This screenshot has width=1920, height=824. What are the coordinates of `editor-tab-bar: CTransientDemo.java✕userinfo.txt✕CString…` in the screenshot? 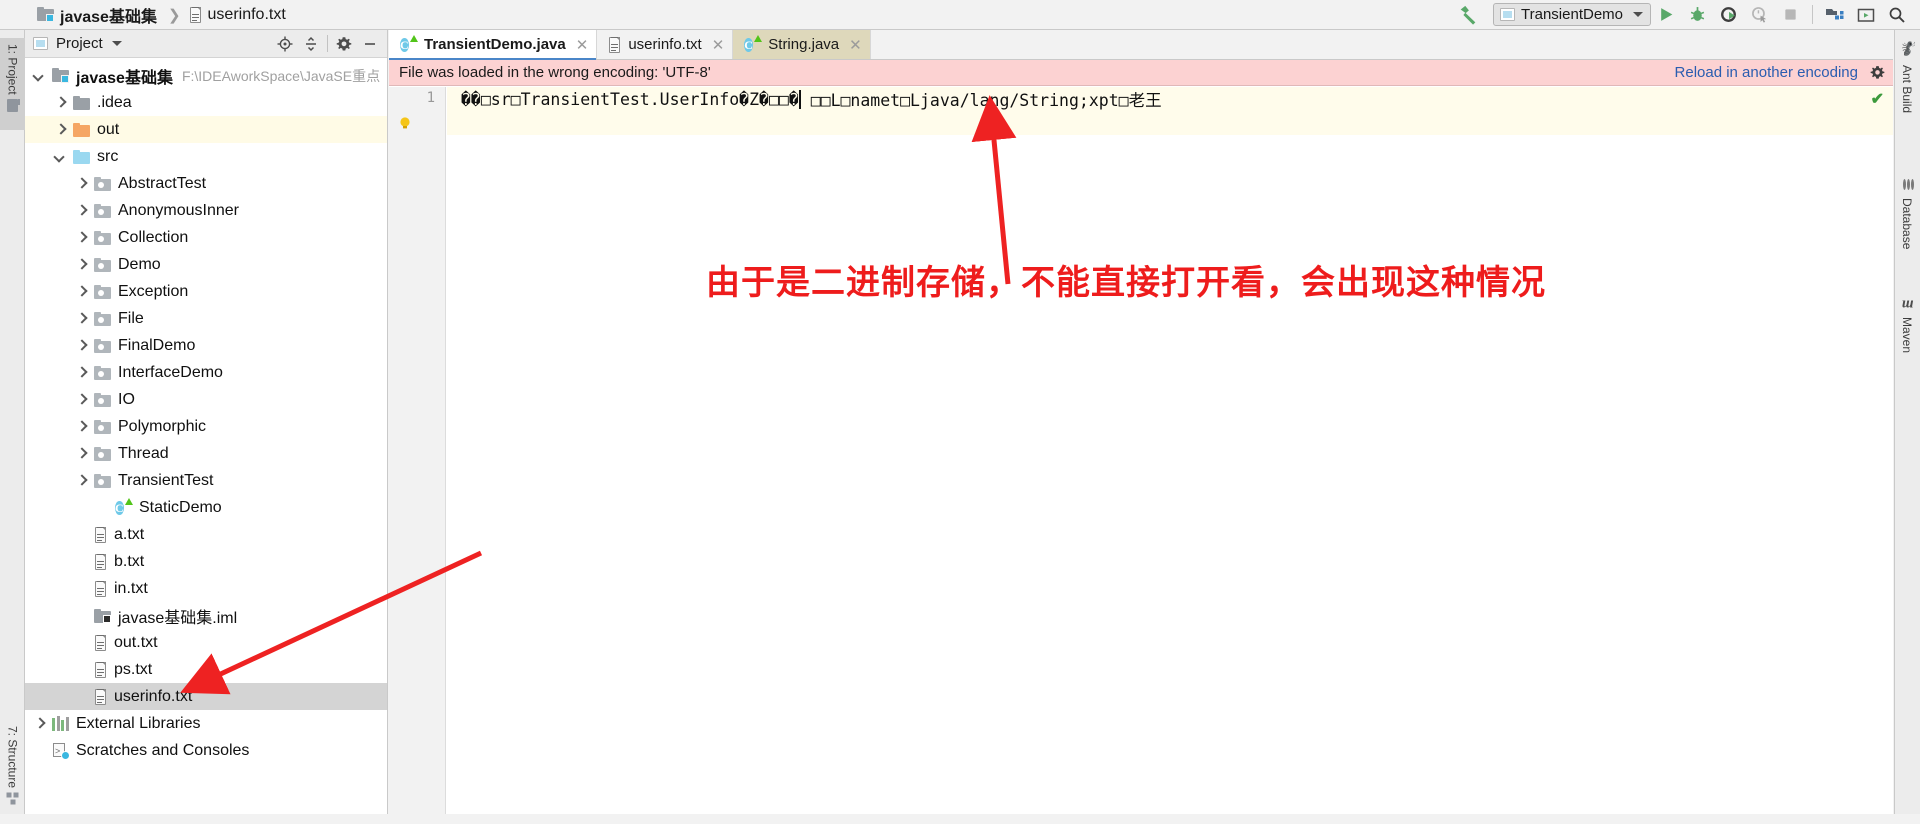 It's located at (1141, 45).